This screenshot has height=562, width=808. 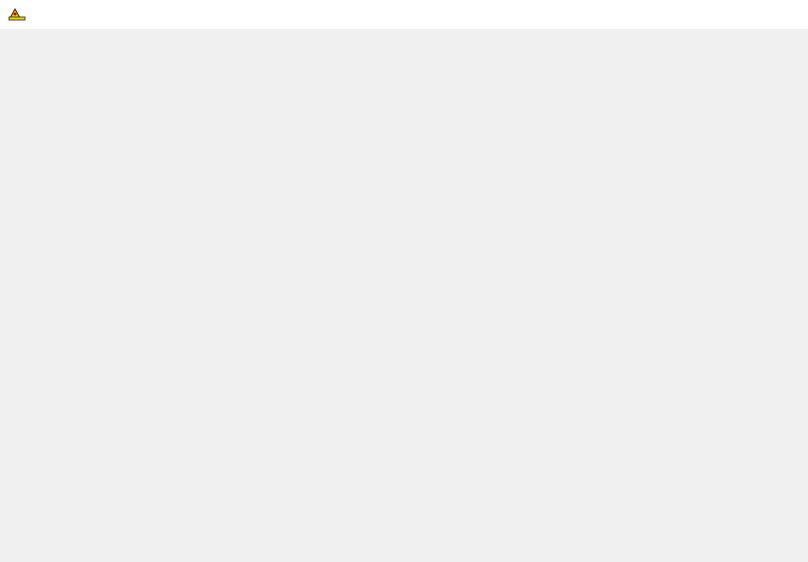 What do you see at coordinates (404, 14) in the screenshot?
I see `title-bar` at bounding box center [404, 14].